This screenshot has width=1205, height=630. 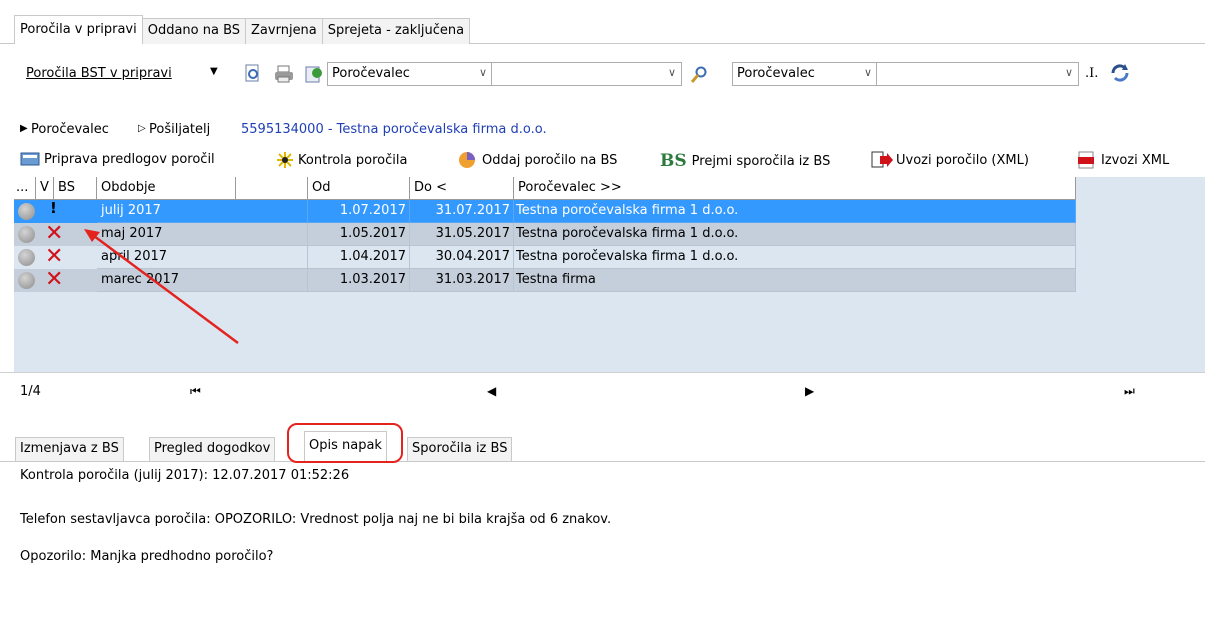 I want to click on xml-icon, so click(x=1086, y=160).